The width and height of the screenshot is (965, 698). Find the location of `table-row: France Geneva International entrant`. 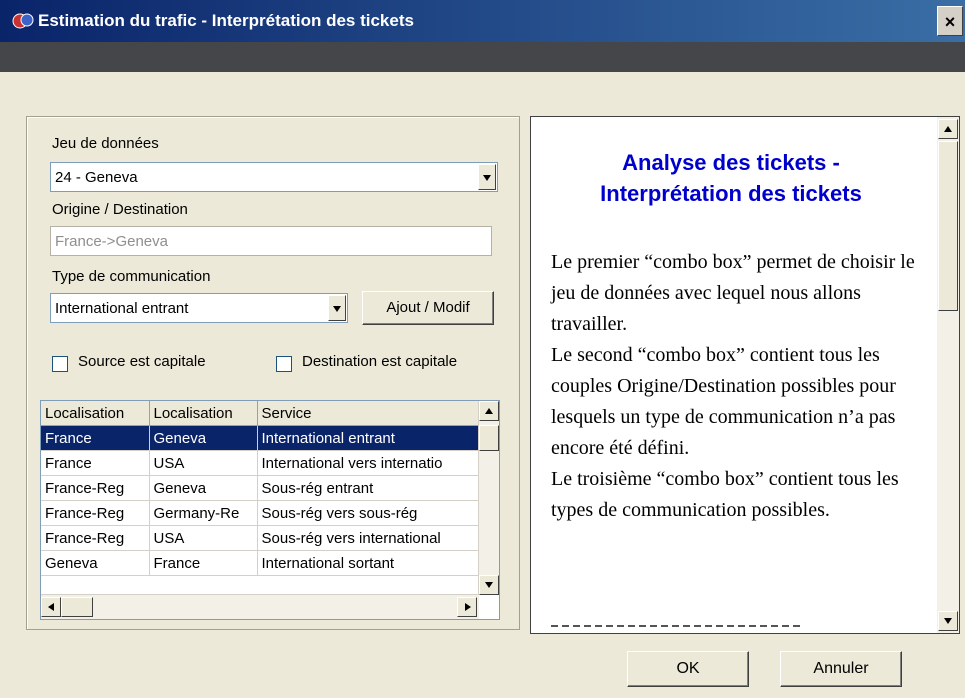

table-row: France Geneva International entrant is located at coordinates (260, 438).